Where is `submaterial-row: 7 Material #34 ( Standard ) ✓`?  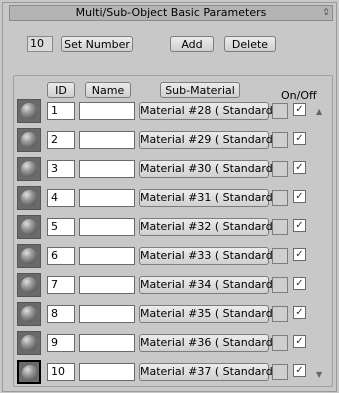 submaterial-row: 7 Material #34 ( Standard ) ✓ is located at coordinates (167, 285).